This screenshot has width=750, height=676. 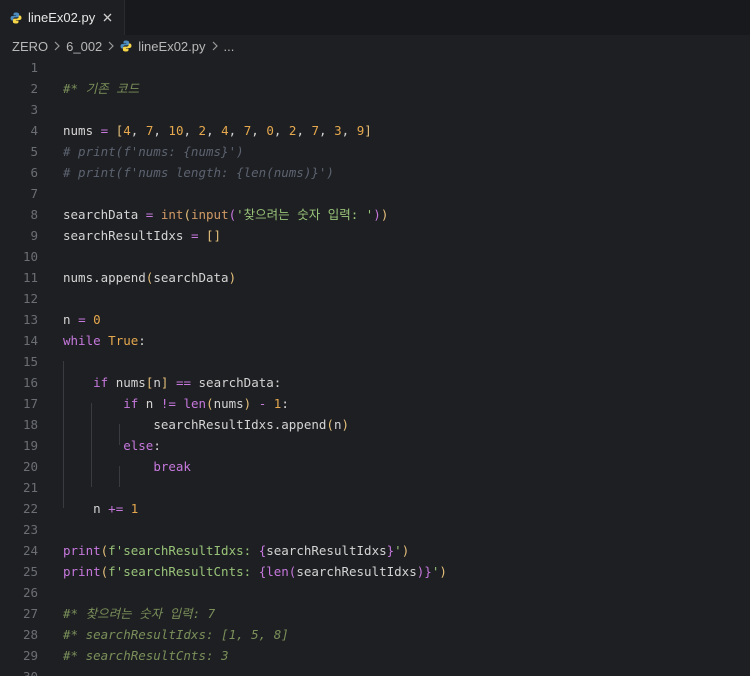 What do you see at coordinates (30, 529) in the screenshot?
I see `line-number: 23` at bounding box center [30, 529].